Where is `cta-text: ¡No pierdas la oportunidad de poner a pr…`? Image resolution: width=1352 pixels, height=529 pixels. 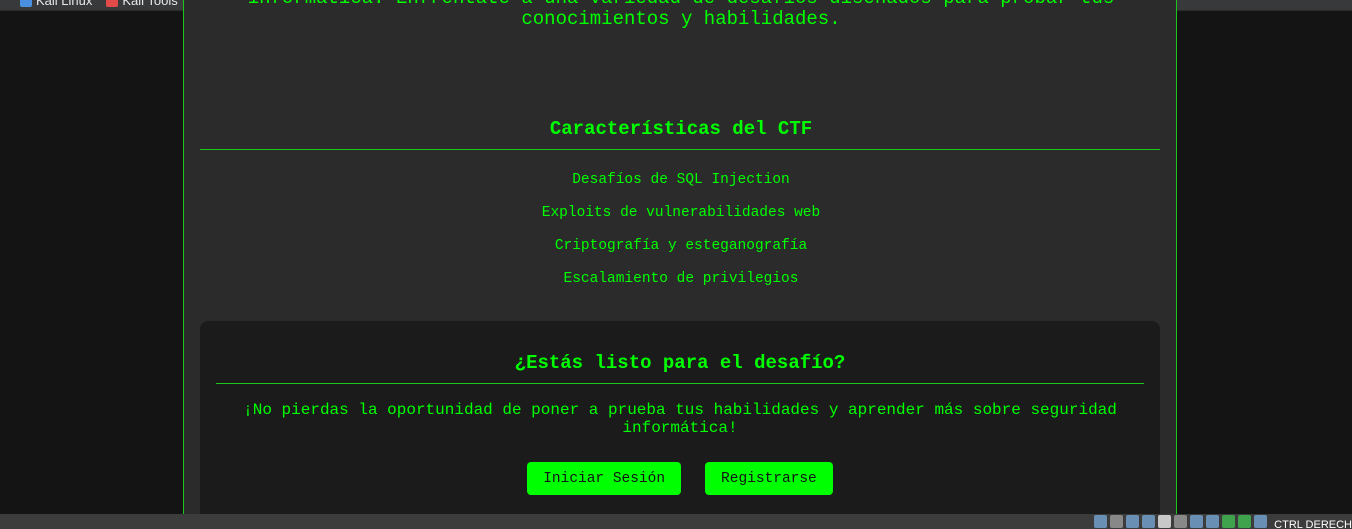 cta-text: ¡No pierdas la oportunidad de poner a pr… is located at coordinates (680, 419).